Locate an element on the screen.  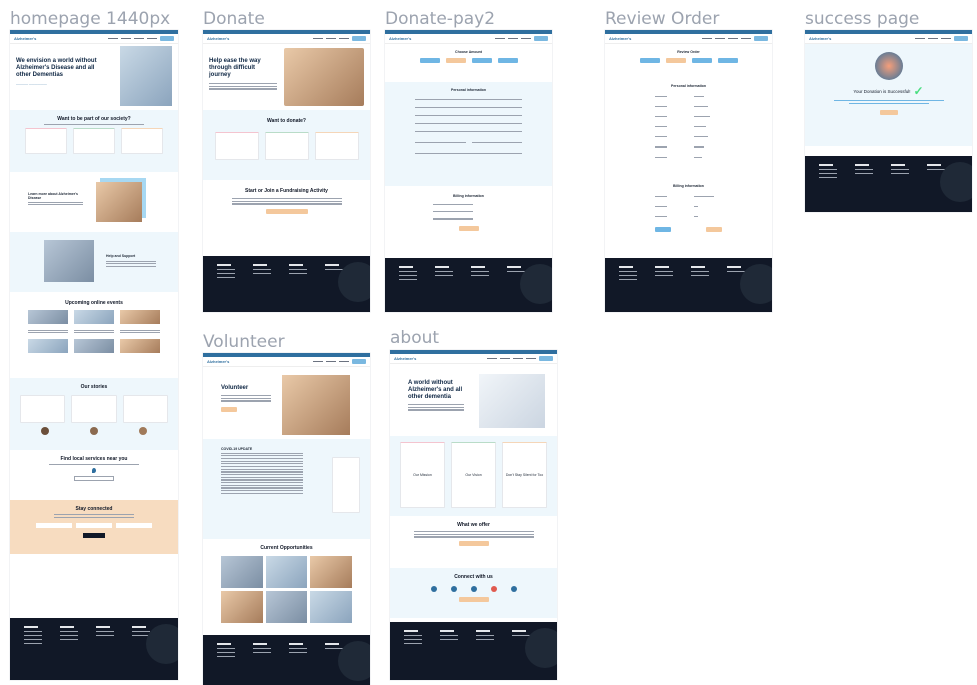
name-input is located at coordinates (54, 525).